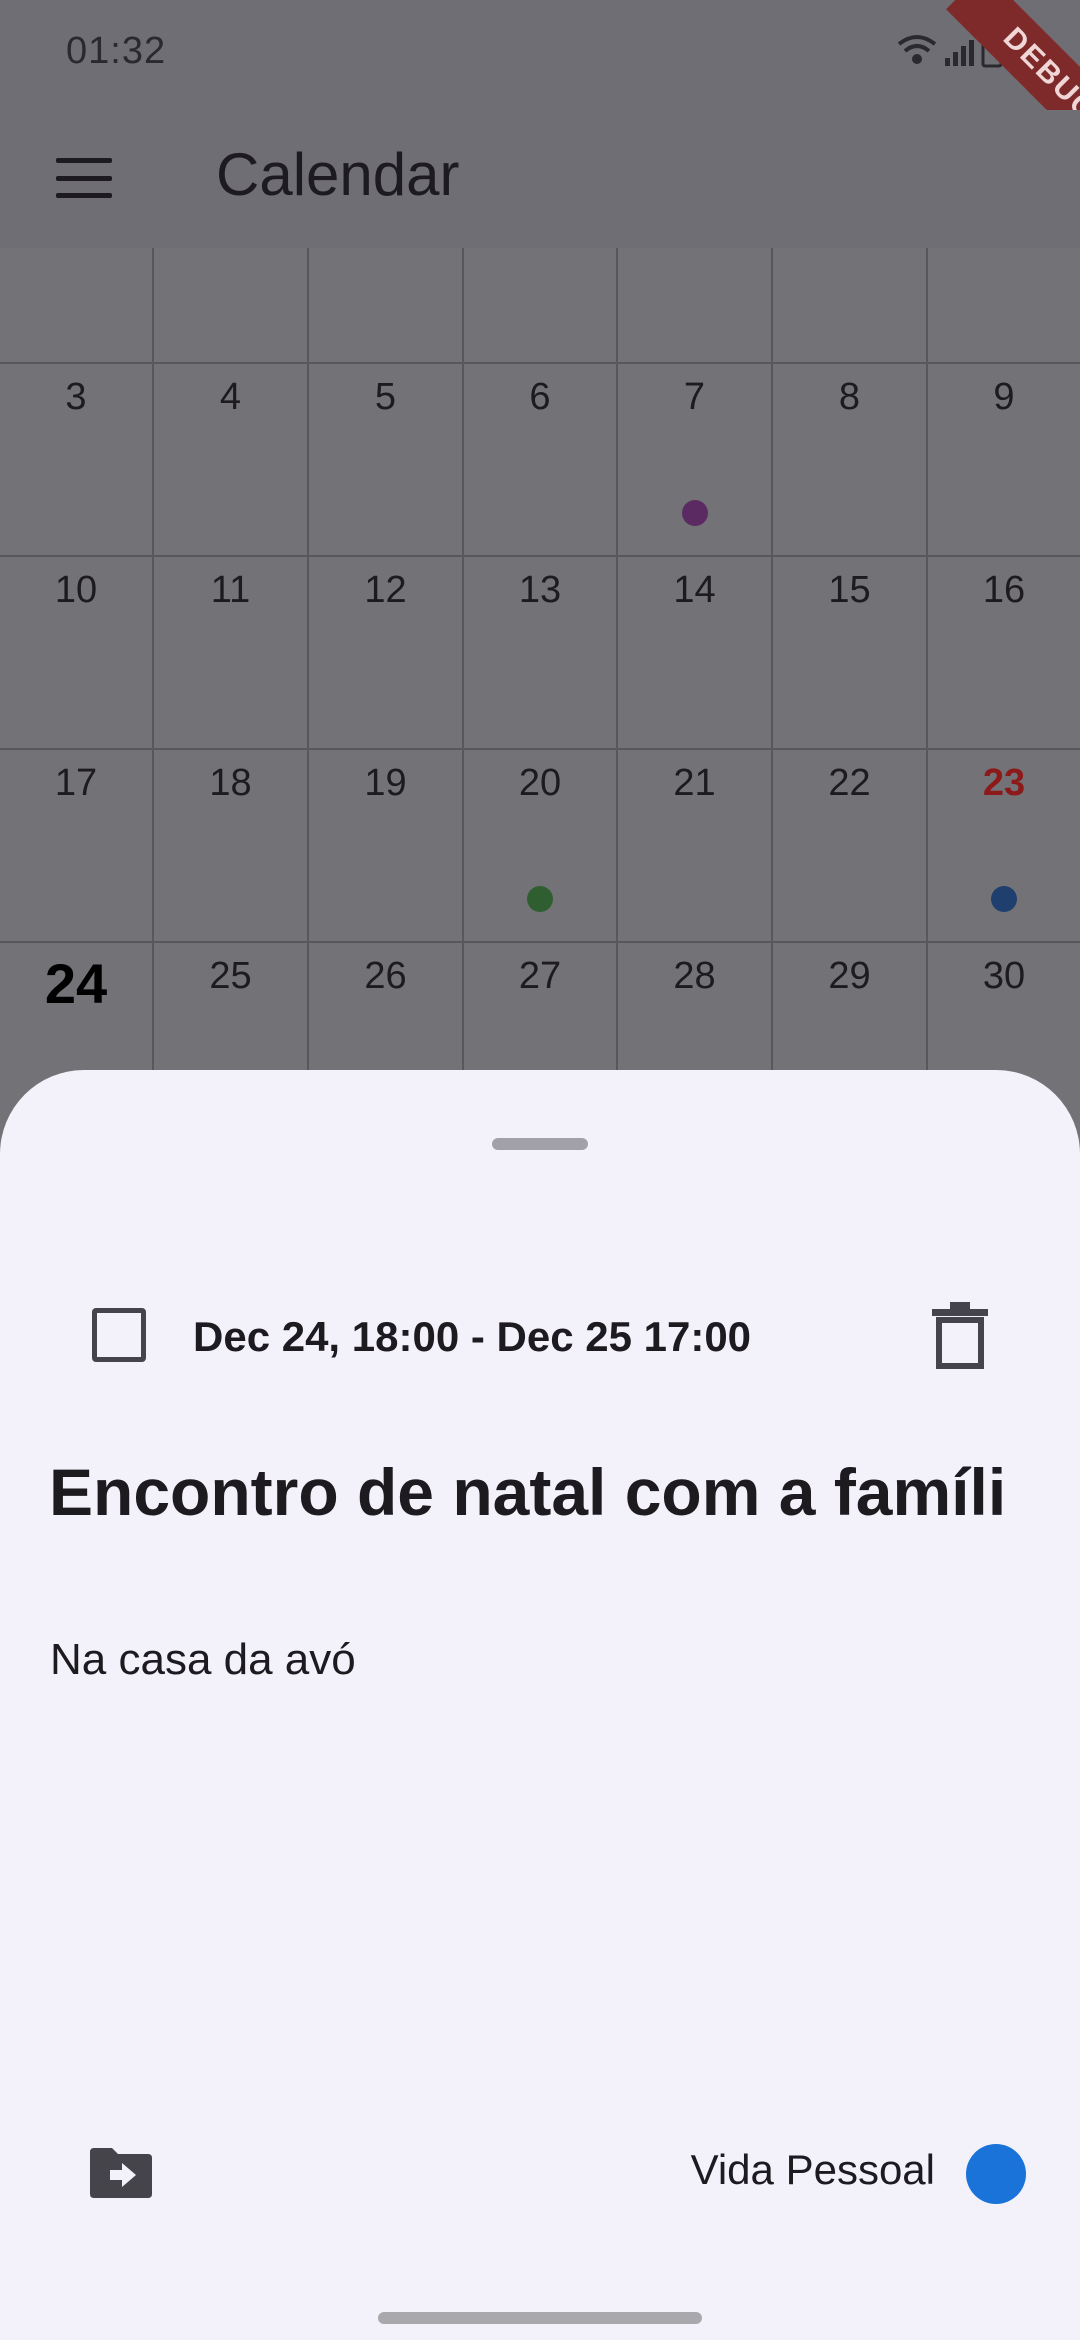  I want to click on app-title: Calendar, so click(338, 174).